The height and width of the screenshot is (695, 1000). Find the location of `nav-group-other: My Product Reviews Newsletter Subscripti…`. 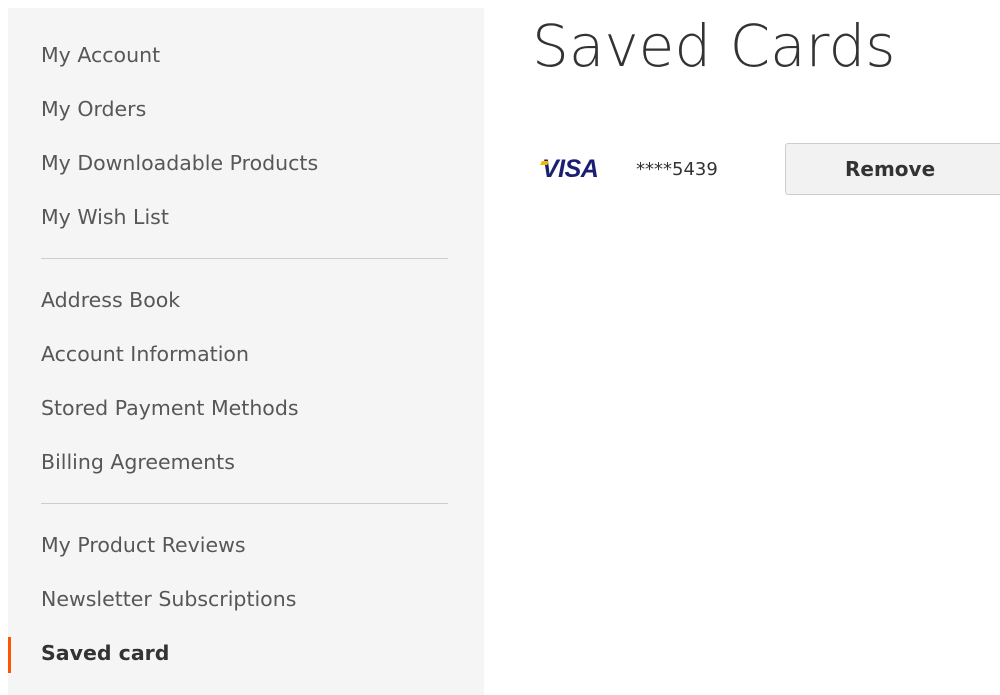

nav-group-other: My Product Reviews Newsletter Subscripti… is located at coordinates (246, 599).